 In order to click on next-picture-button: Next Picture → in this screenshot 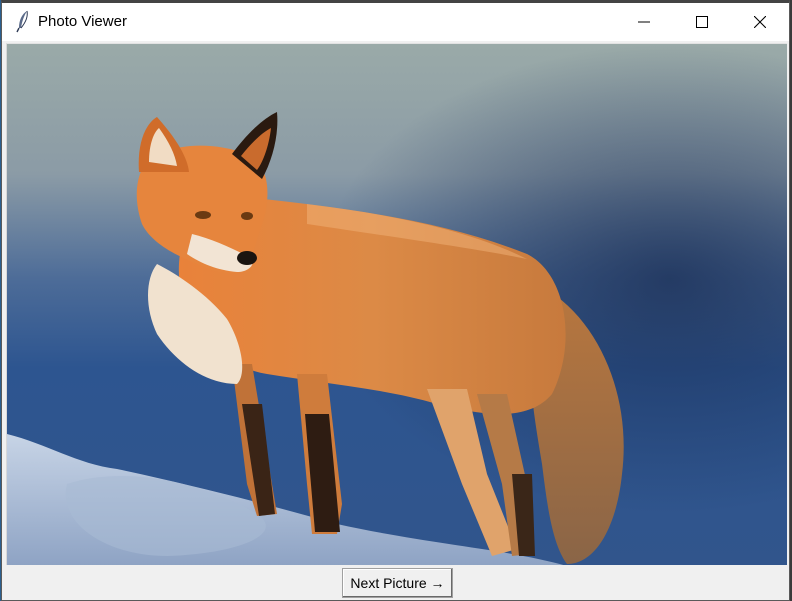, I will do `click(397, 583)`.